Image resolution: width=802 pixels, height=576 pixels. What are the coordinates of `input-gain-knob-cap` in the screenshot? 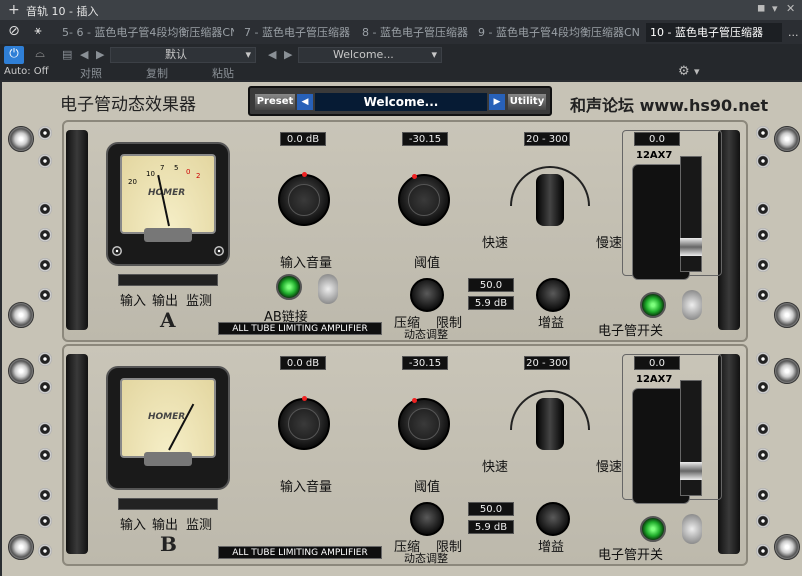 It's located at (304, 424).